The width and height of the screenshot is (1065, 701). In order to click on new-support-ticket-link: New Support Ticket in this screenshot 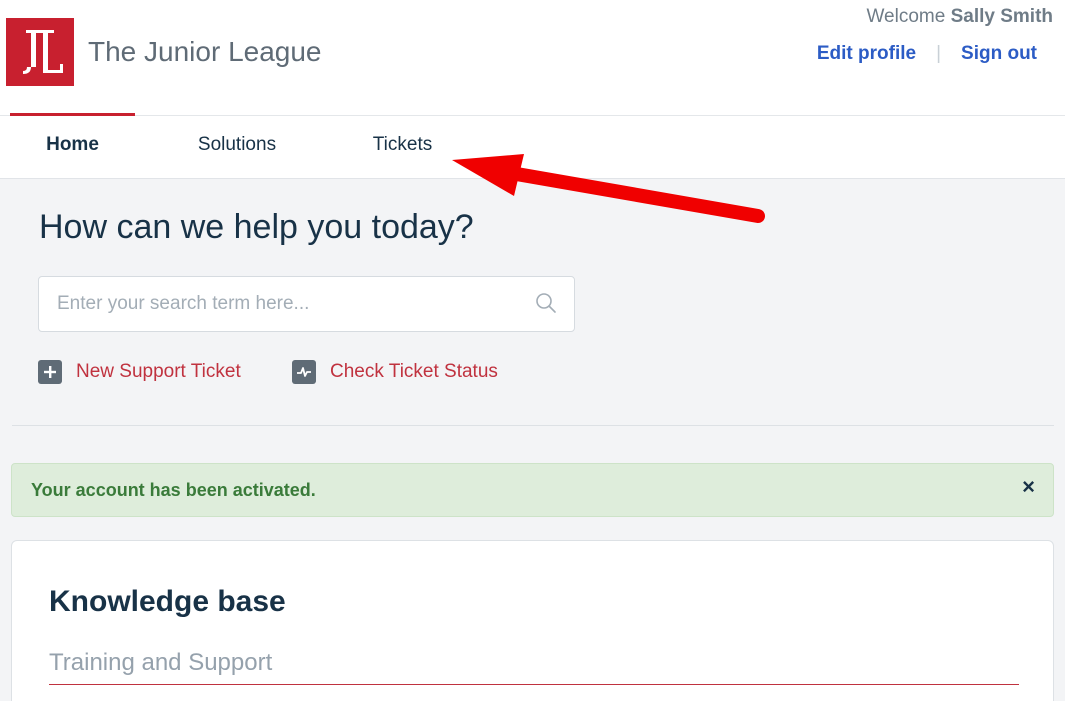, I will do `click(139, 372)`.